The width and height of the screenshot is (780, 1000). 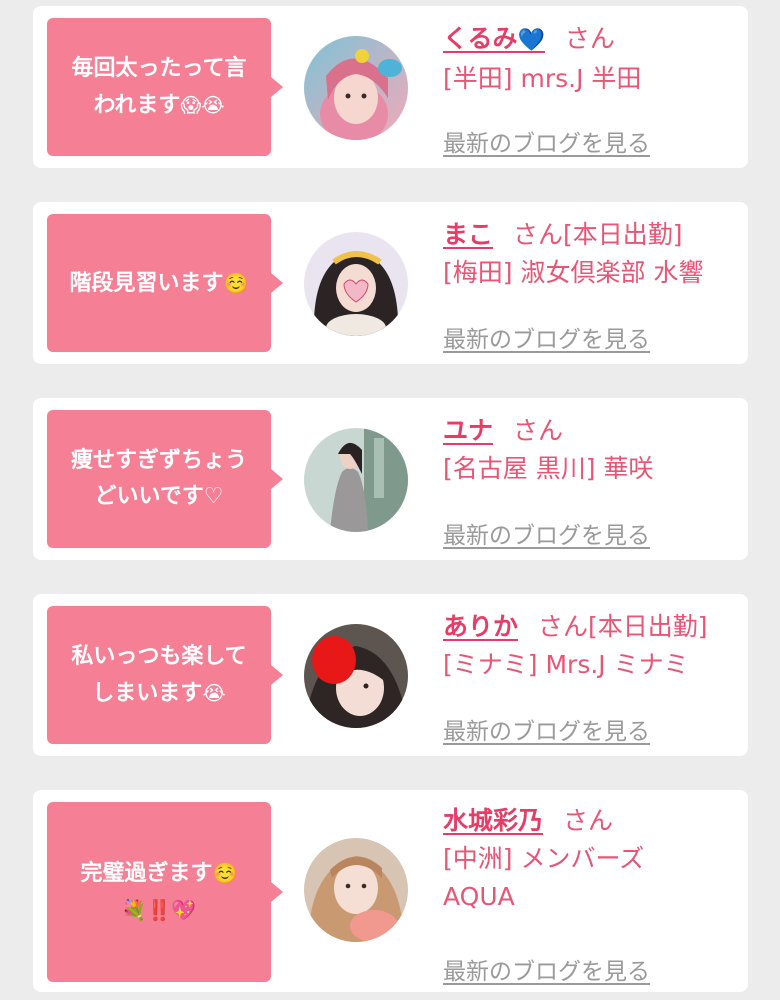 I want to click on profile-info: ありか さん[本日出勤] [ミナミ] Mrs.J ミナミ 最新のブログを見る, so click(x=593, y=676).